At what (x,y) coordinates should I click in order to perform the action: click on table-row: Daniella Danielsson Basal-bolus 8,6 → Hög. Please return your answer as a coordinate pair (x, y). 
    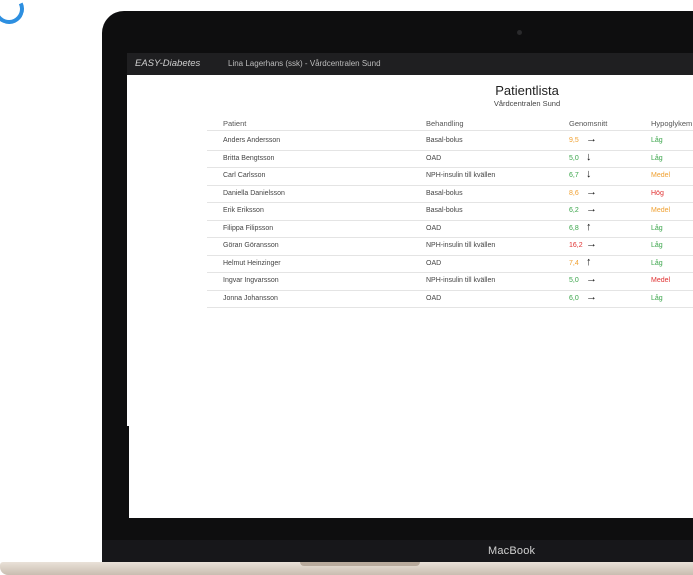
    Looking at the image, I should click on (450, 194).